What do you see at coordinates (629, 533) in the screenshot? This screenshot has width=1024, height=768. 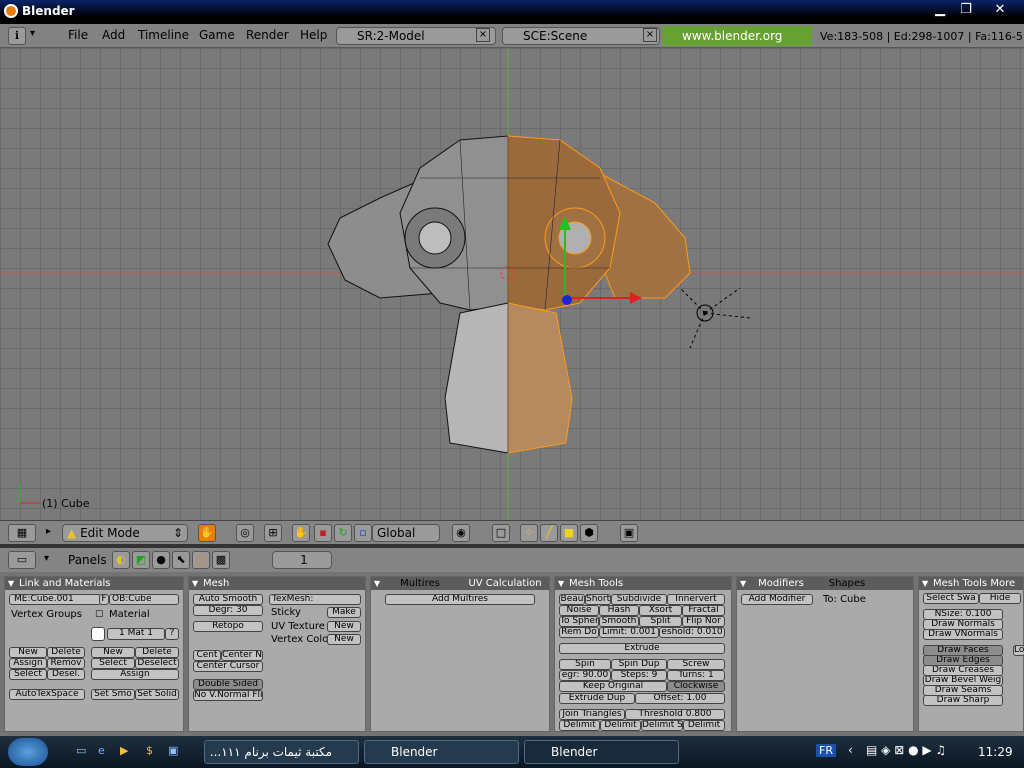 I see `render-preview-icon: ▣` at bounding box center [629, 533].